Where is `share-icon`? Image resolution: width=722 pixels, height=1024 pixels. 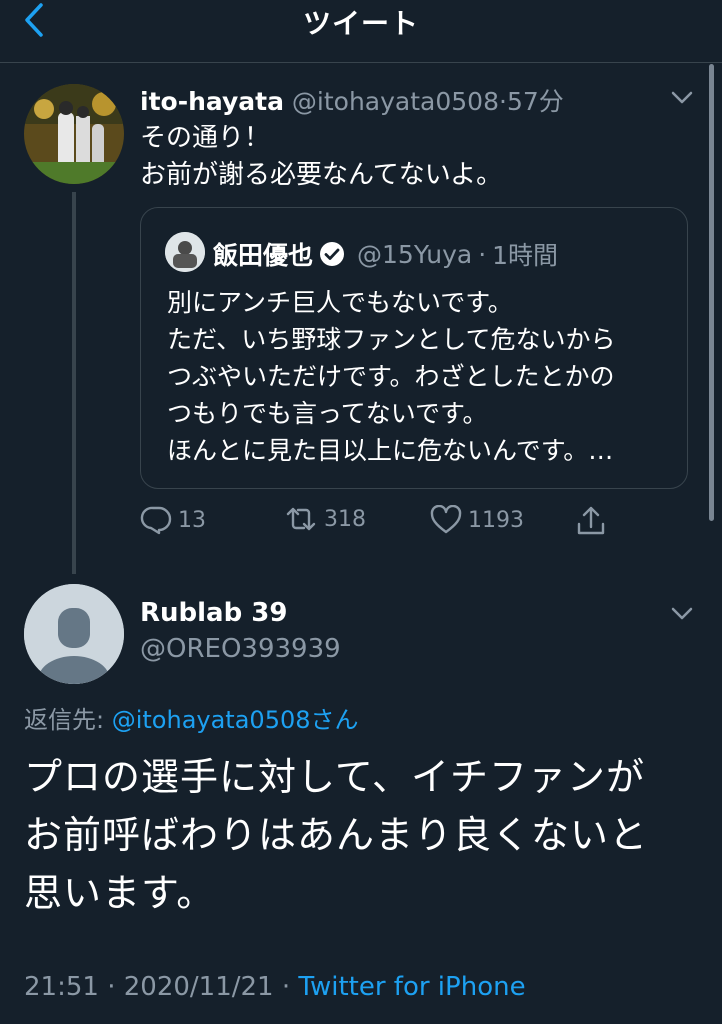 share-icon is located at coordinates (591, 520).